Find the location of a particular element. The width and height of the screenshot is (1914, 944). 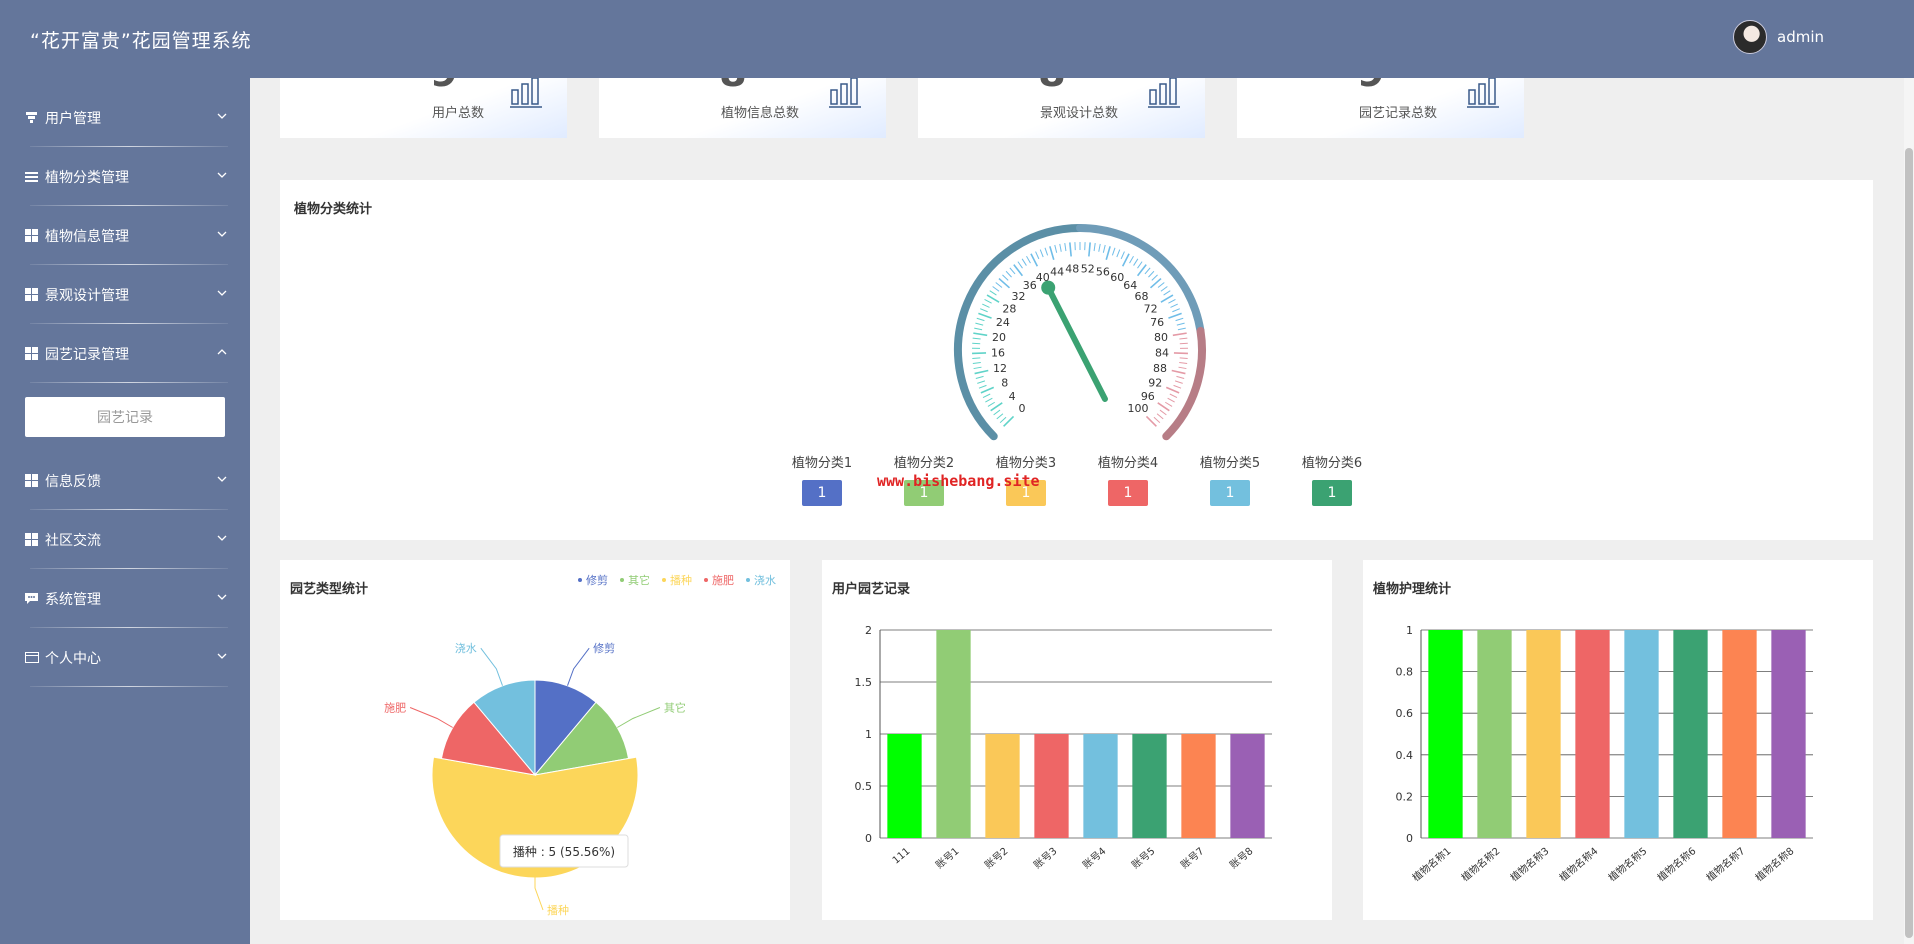

sidebar-item-system: 系统管理 is located at coordinates (125, 598).